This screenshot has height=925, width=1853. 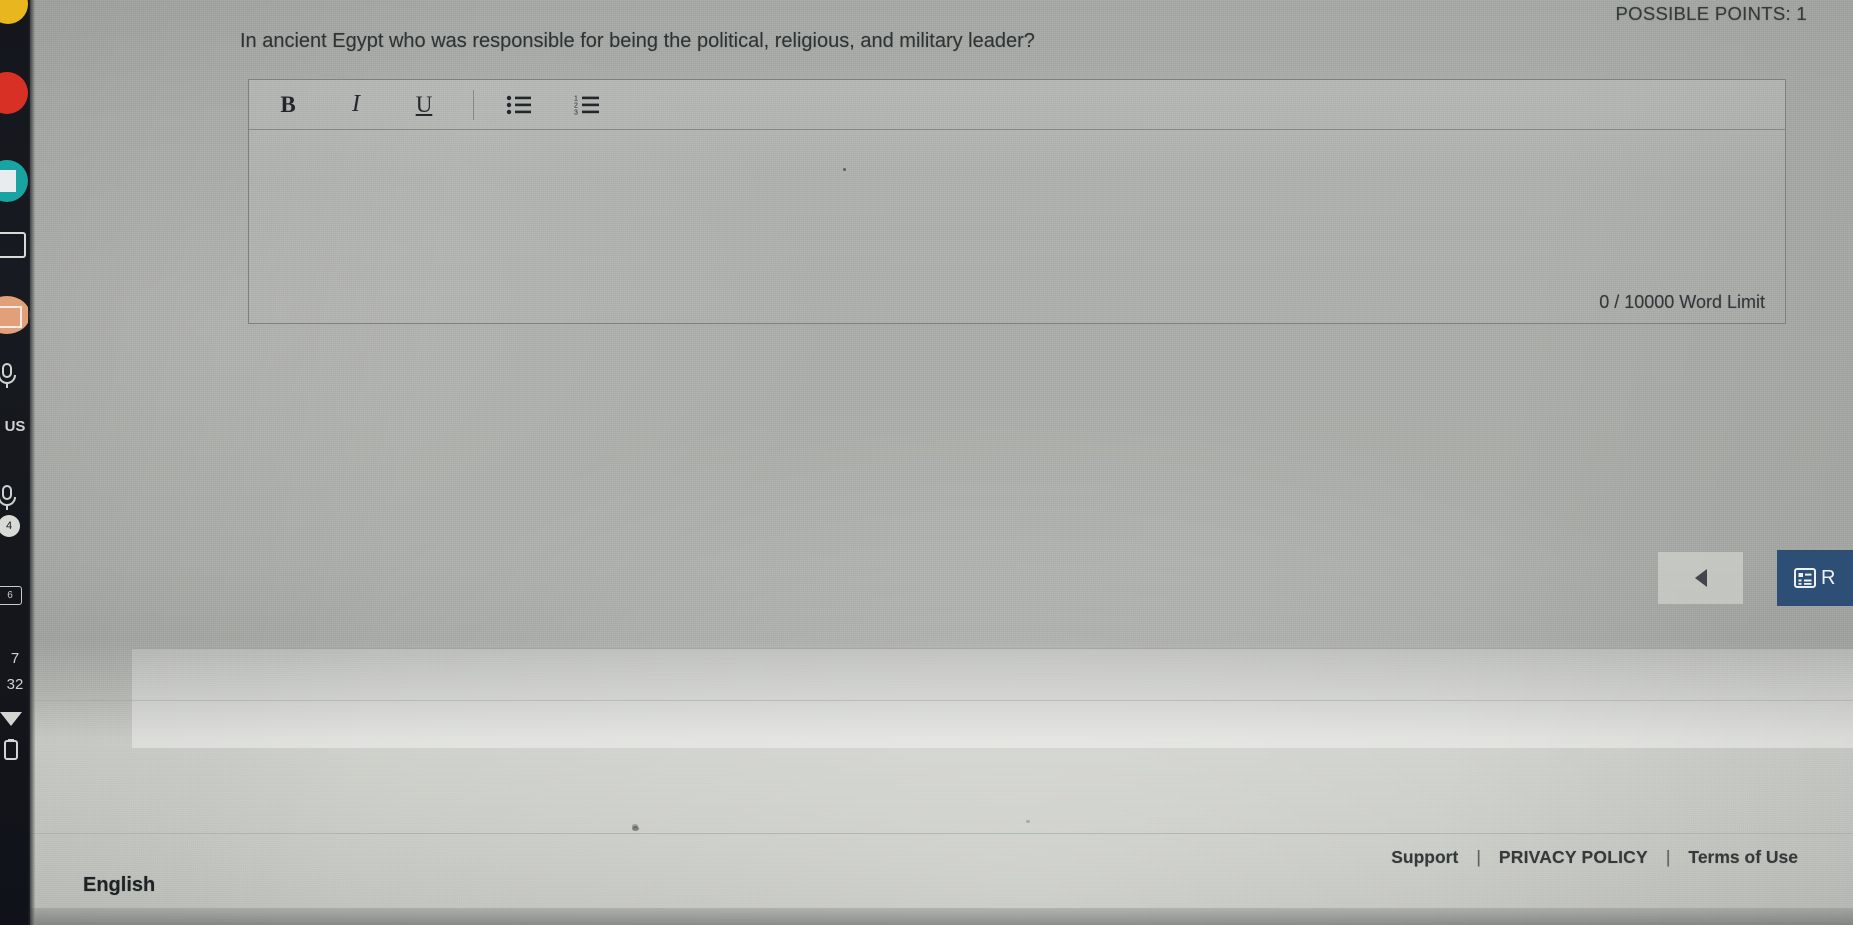 I want to click on svg-text: 3, so click(x=576, y=112).